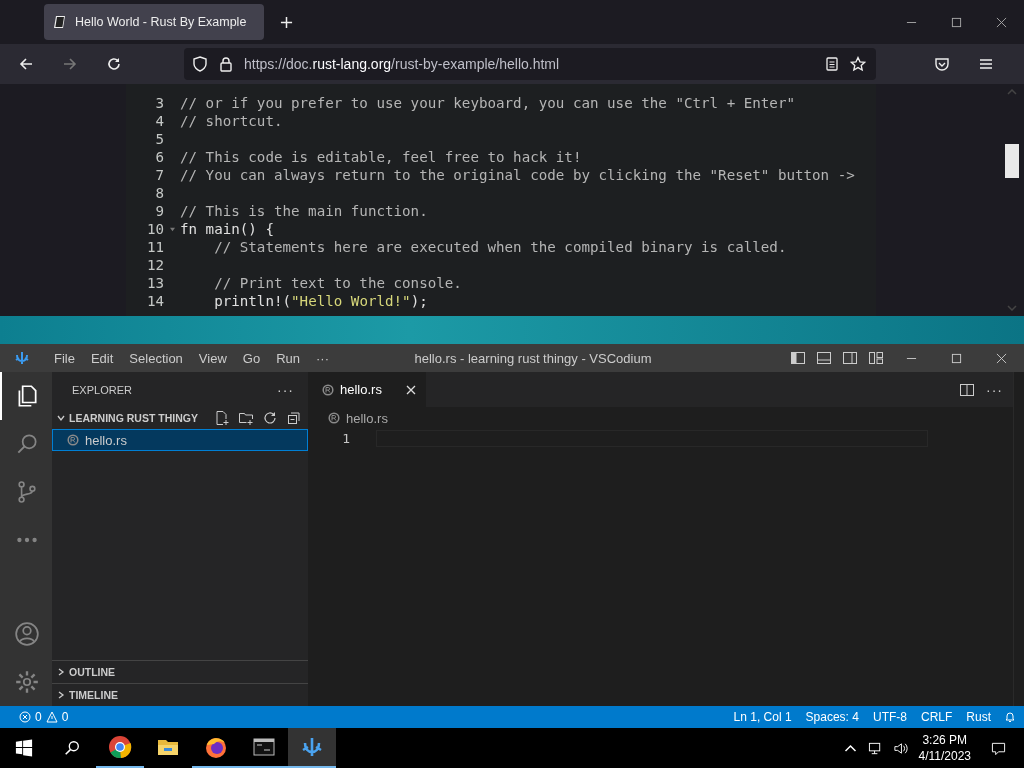 Image resolution: width=1024 pixels, height=768 pixels. Describe the element at coordinates (180, 418) in the screenshot. I see `folder-header: LEARNING RUST THINGY` at that location.